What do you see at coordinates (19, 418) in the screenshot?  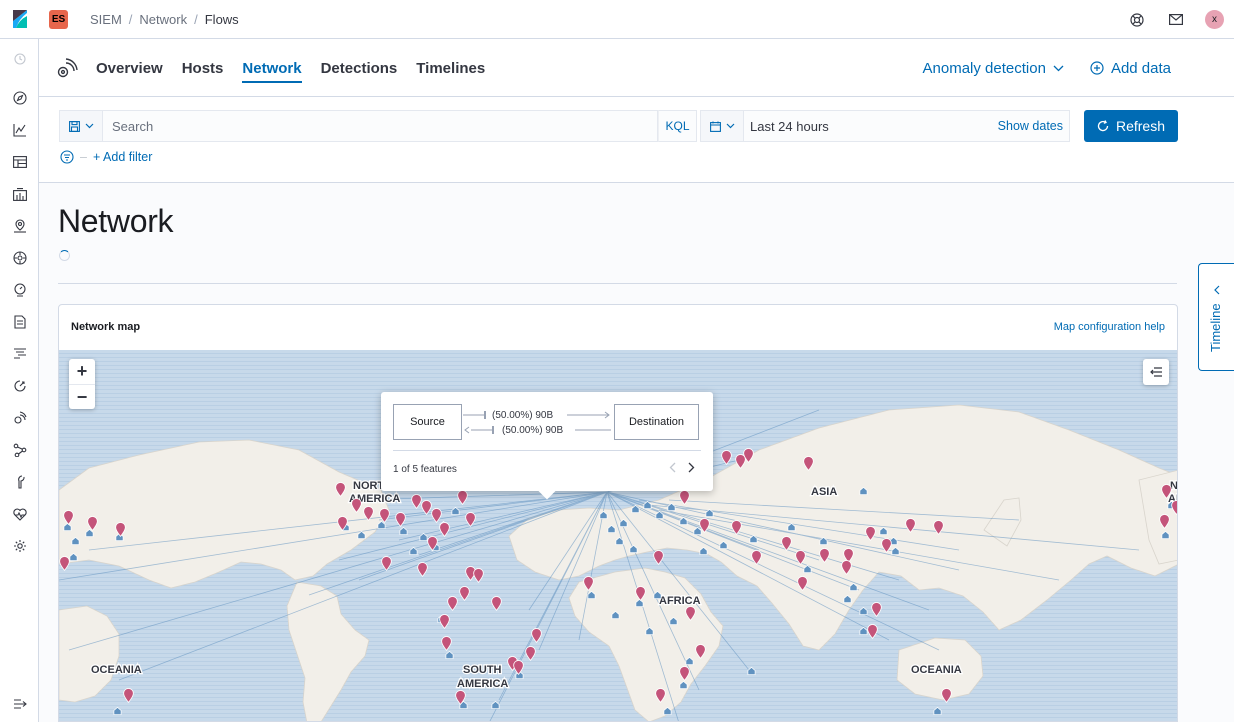 I see `siem-icon` at bounding box center [19, 418].